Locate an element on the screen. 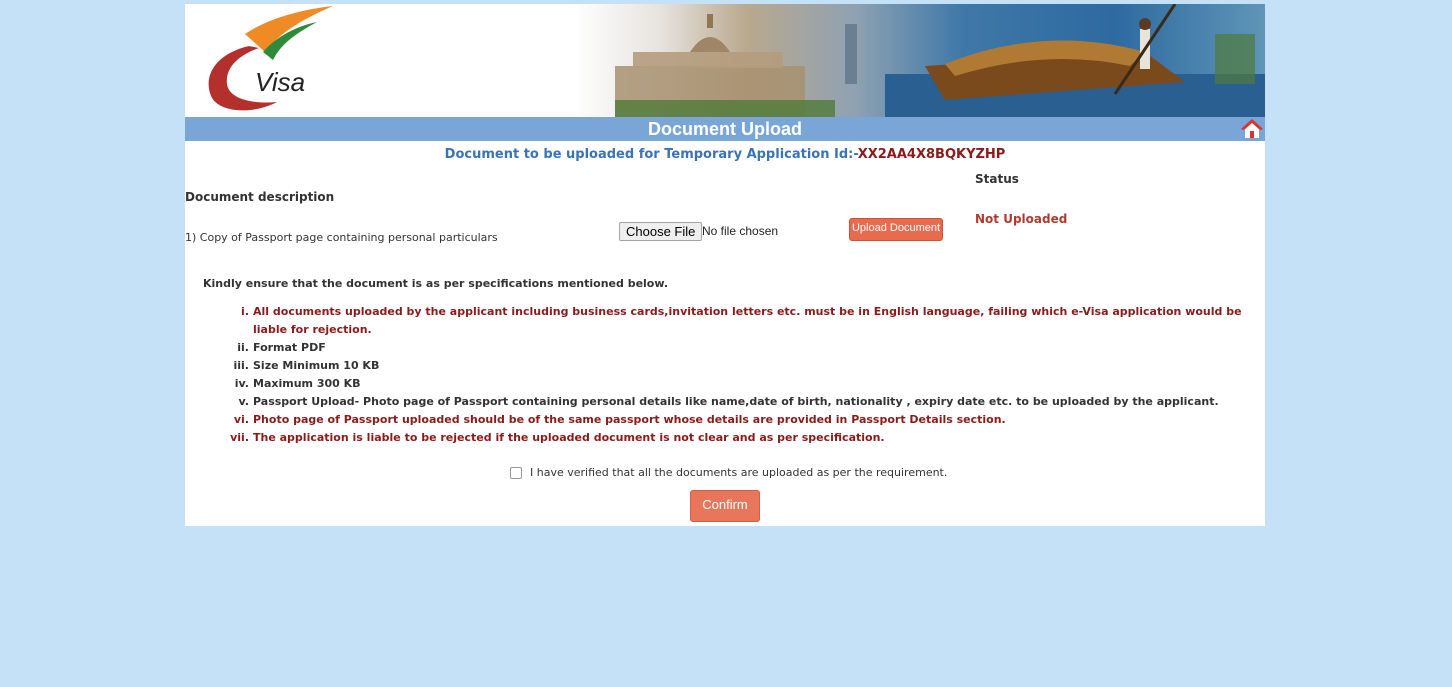  home-icon is located at coordinates (1252, 129).